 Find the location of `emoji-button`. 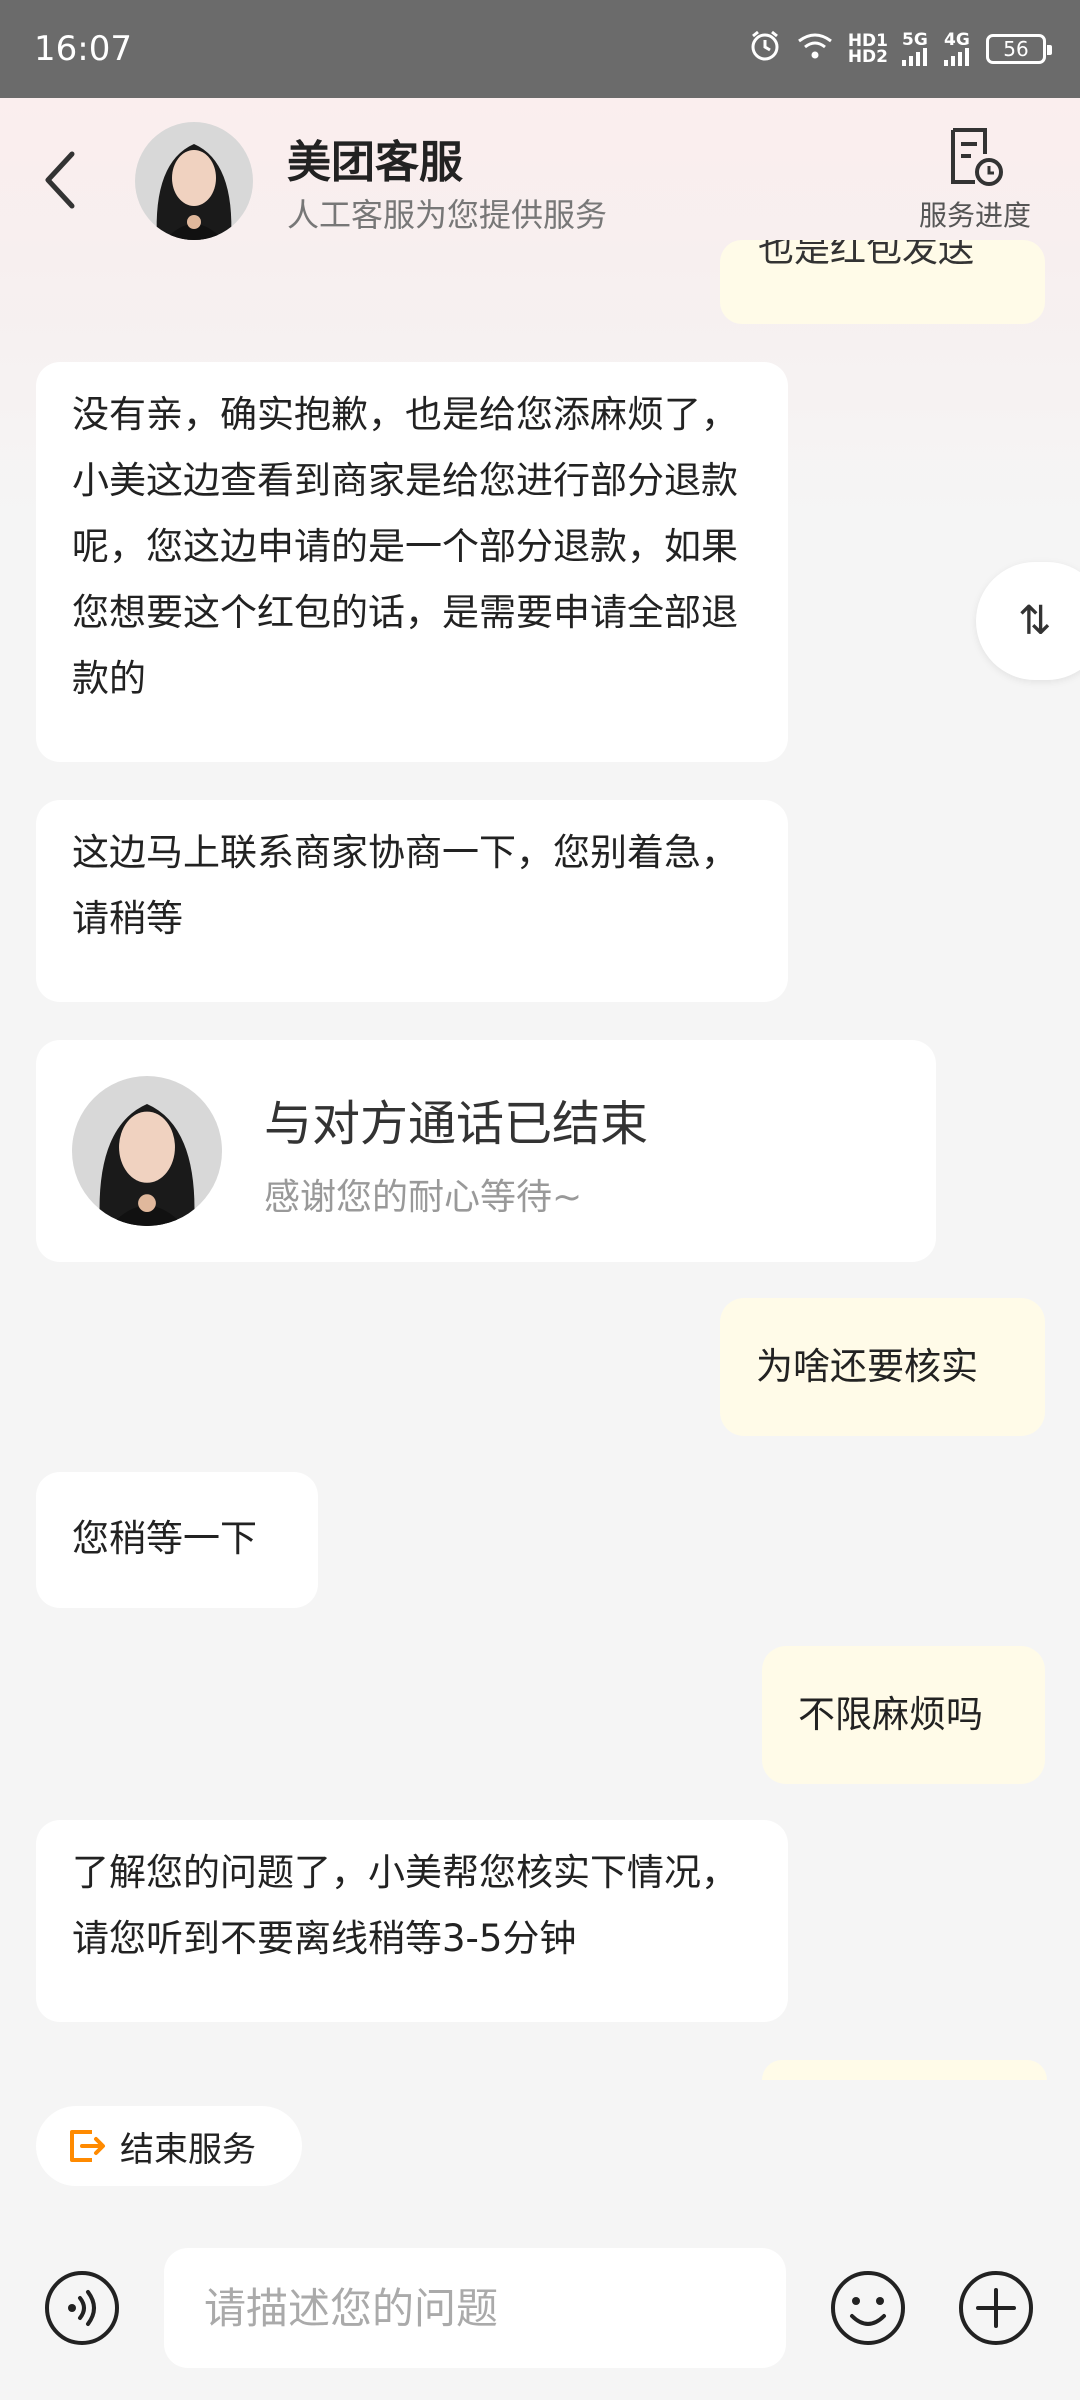

emoji-button is located at coordinates (868, 2308).